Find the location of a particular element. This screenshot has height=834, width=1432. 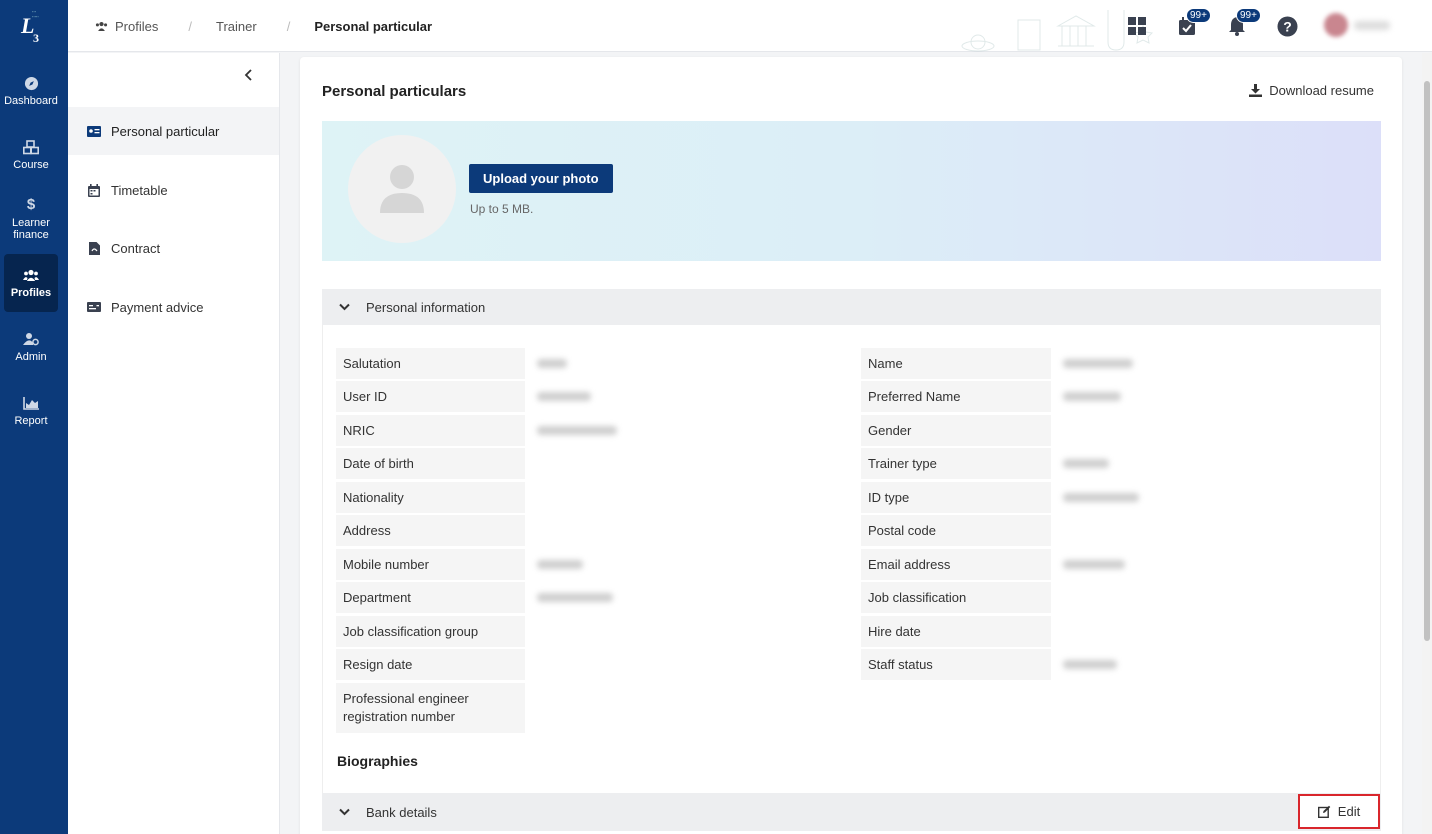

field-label: Hire date is located at coordinates (956, 631).